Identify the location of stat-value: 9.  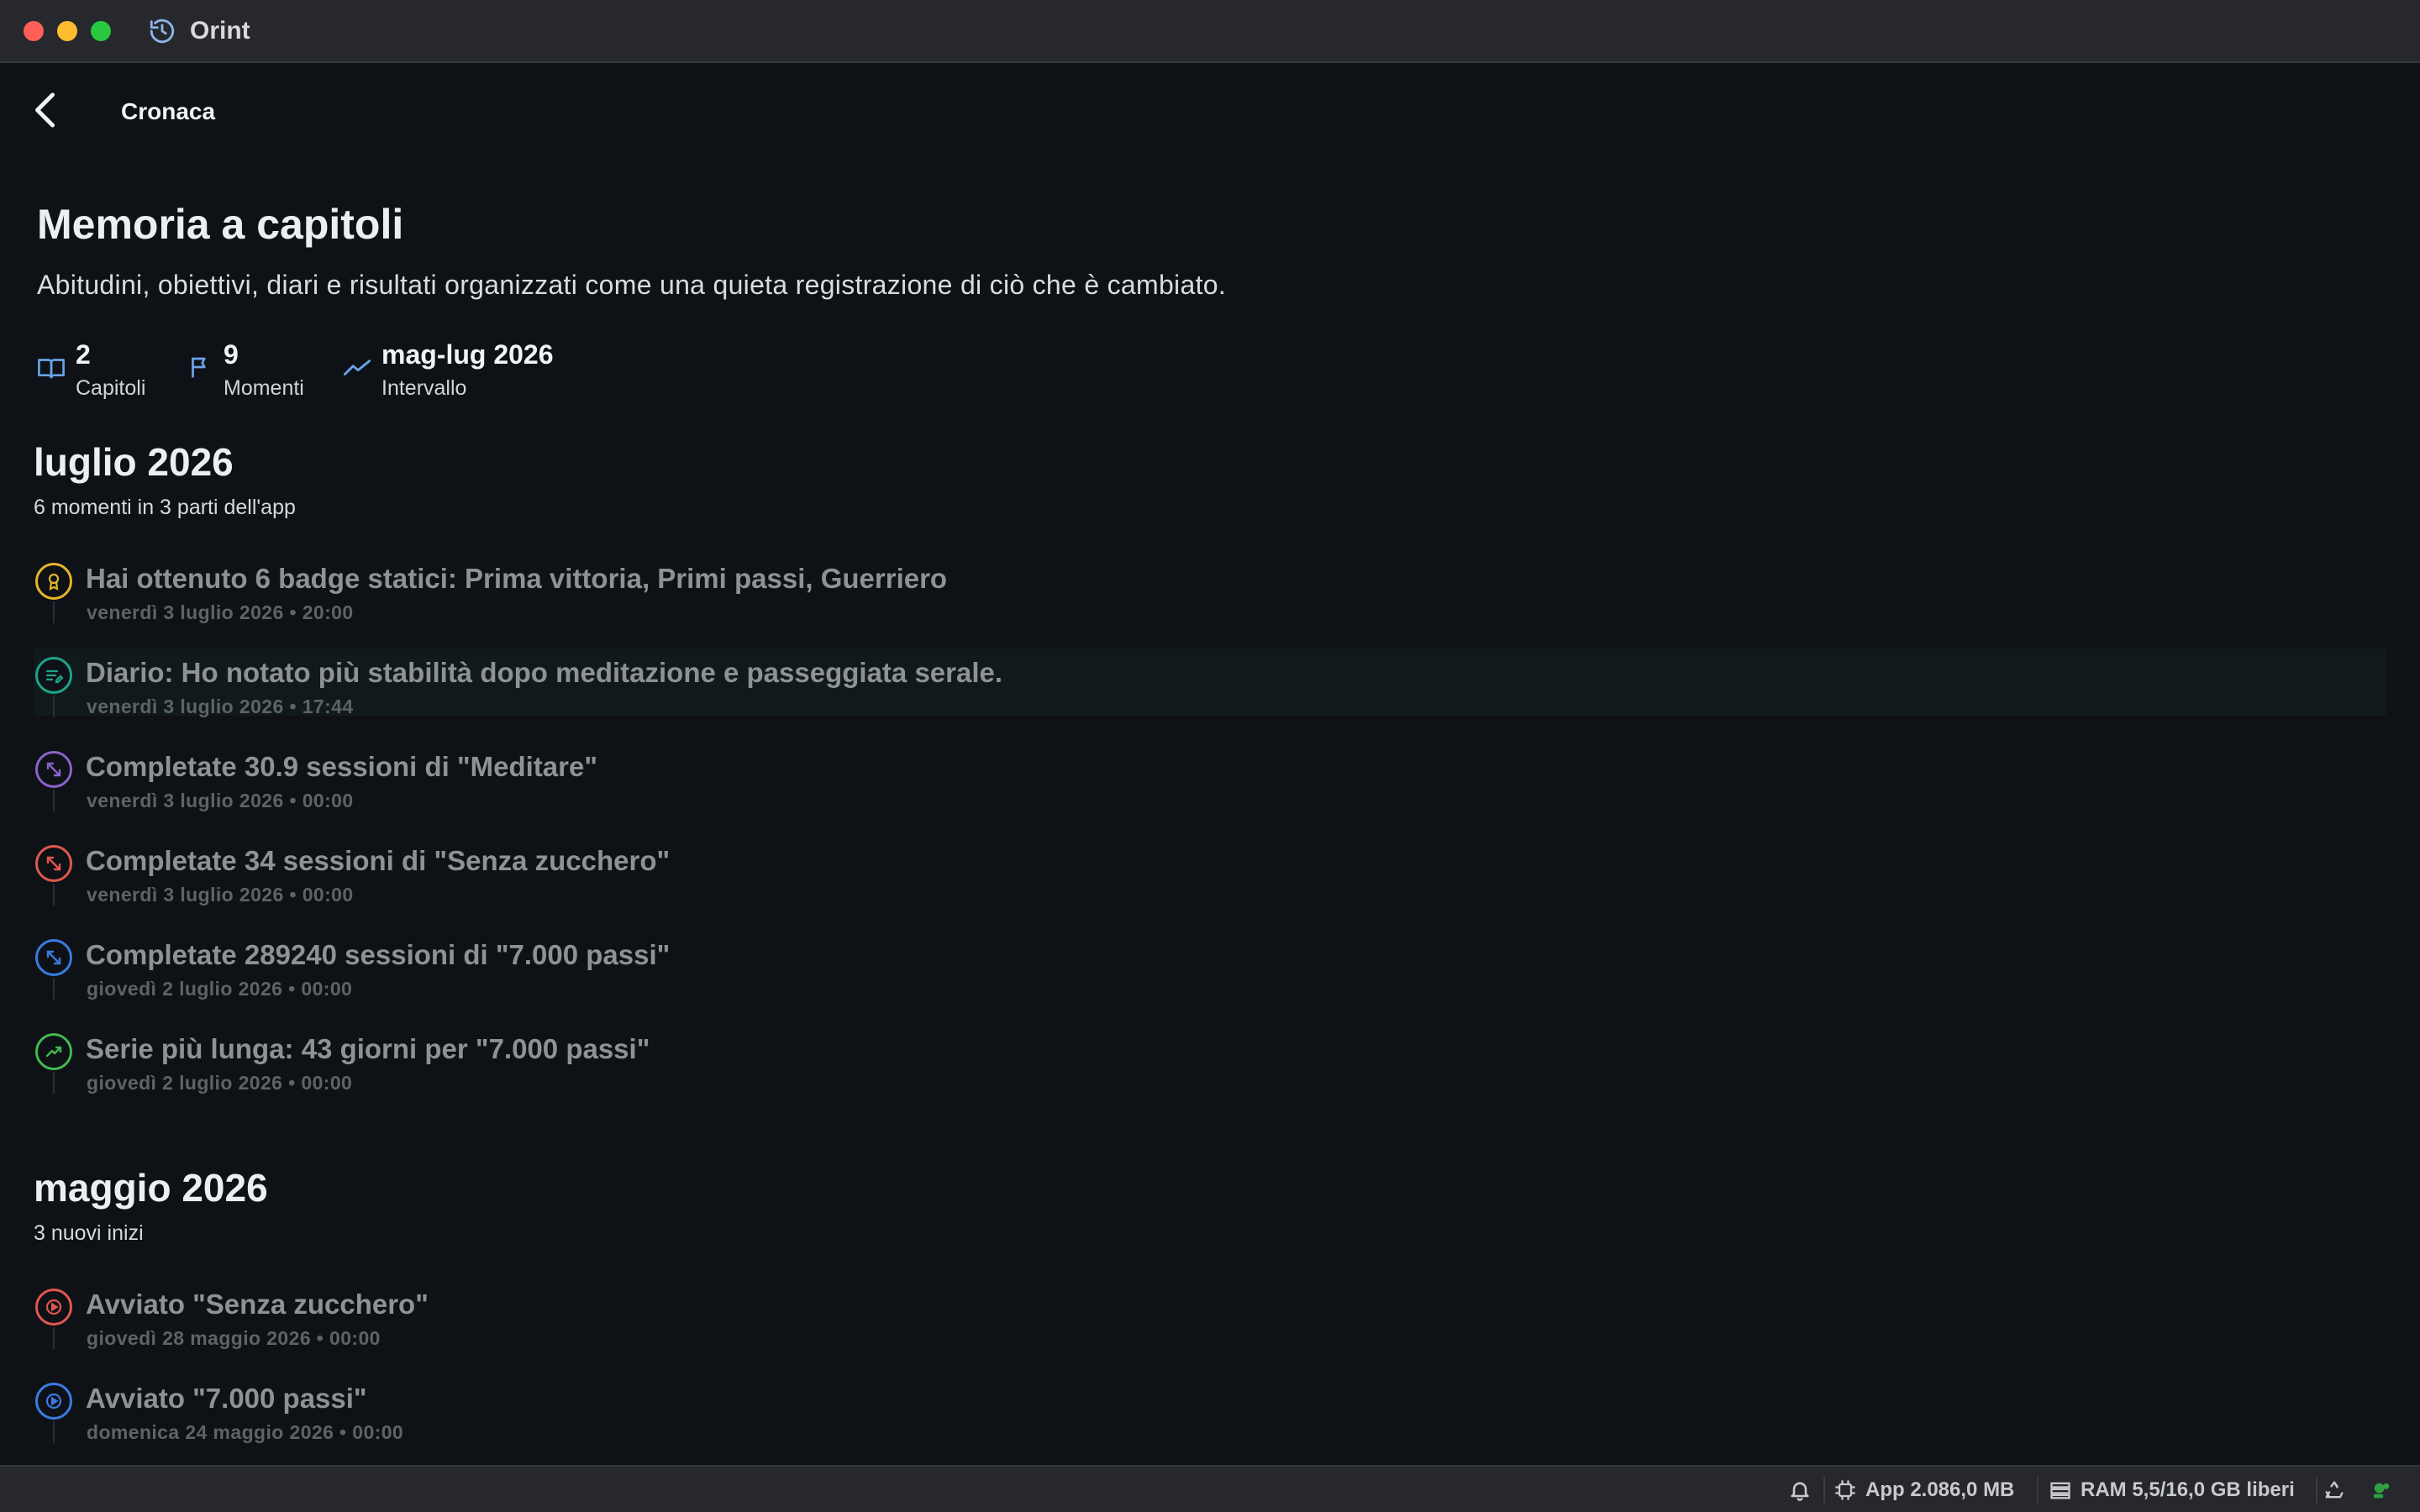
(232, 354).